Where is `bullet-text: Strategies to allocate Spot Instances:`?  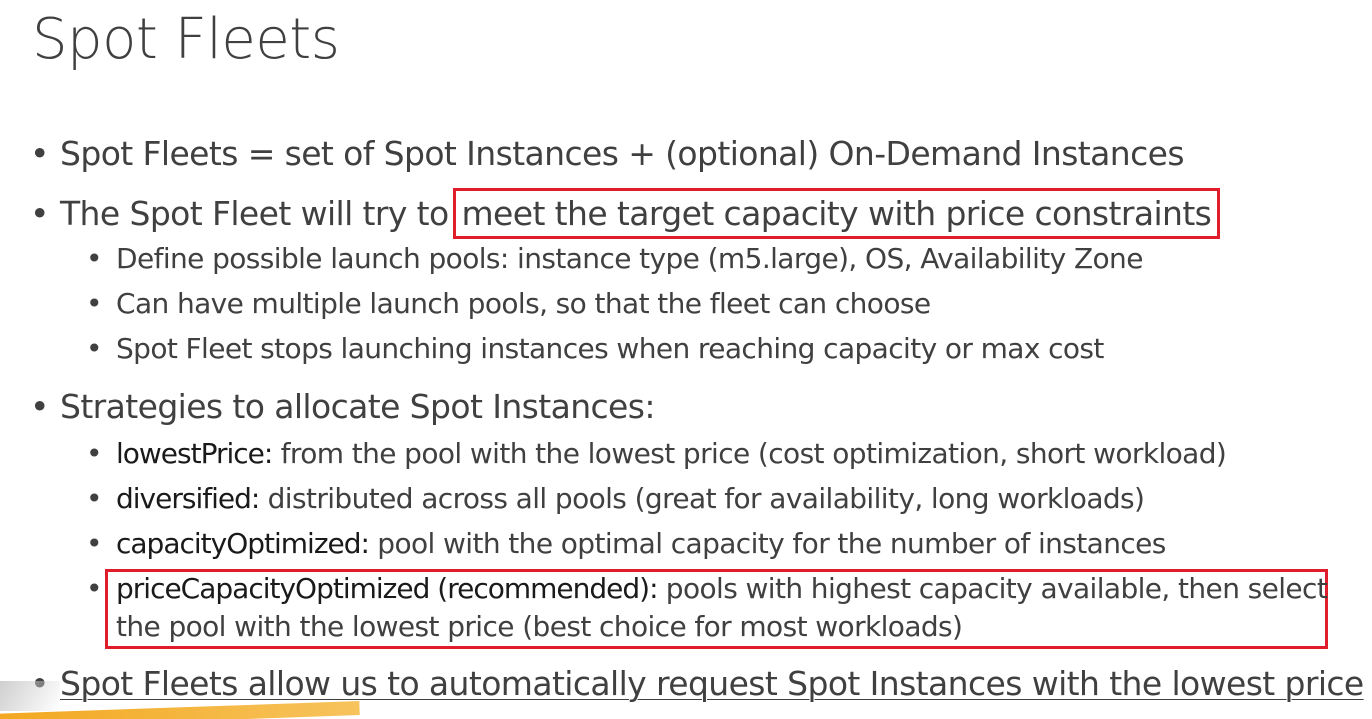
bullet-text: Strategies to allocate Spot Instances: is located at coordinates (357, 406).